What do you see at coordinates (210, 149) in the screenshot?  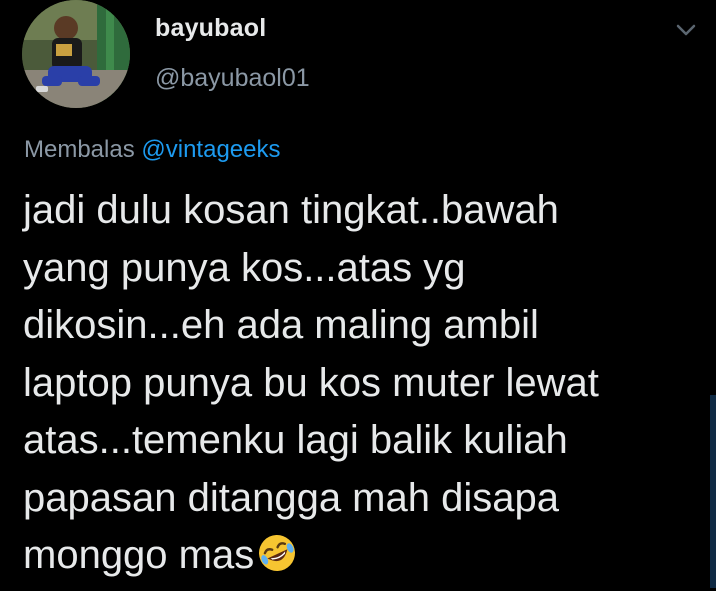 I see `reply-mention-link: @vintageeks` at bounding box center [210, 149].